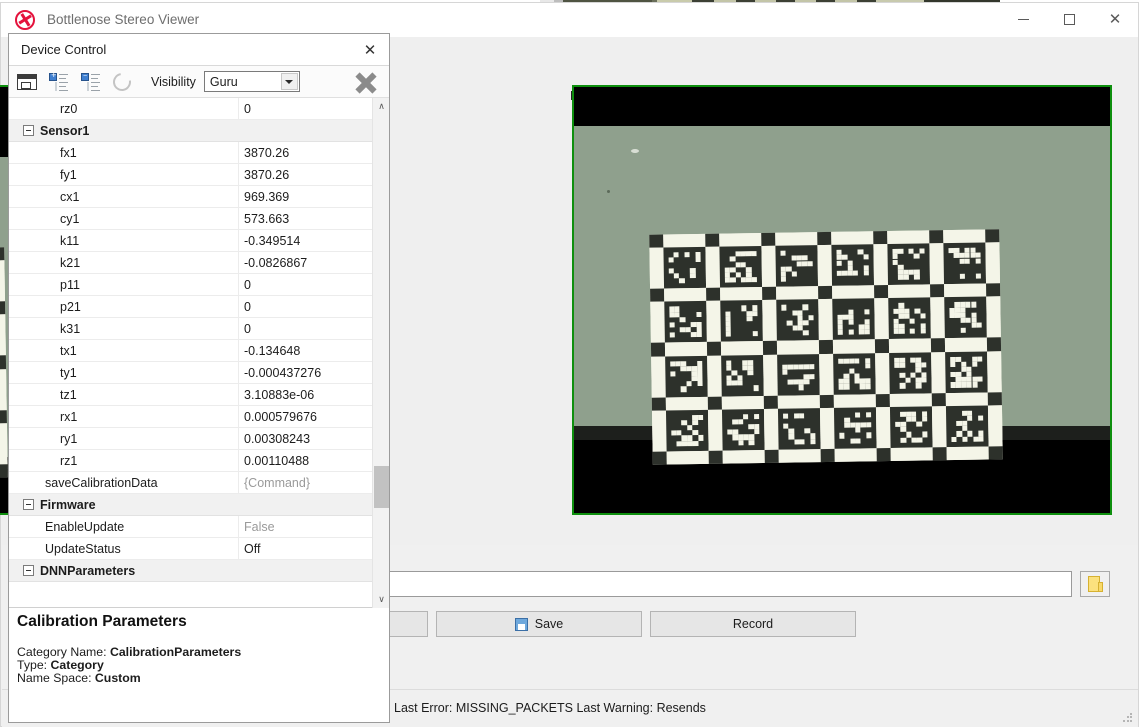  I want to click on tree-row-value: 0.00308243, so click(277, 439).